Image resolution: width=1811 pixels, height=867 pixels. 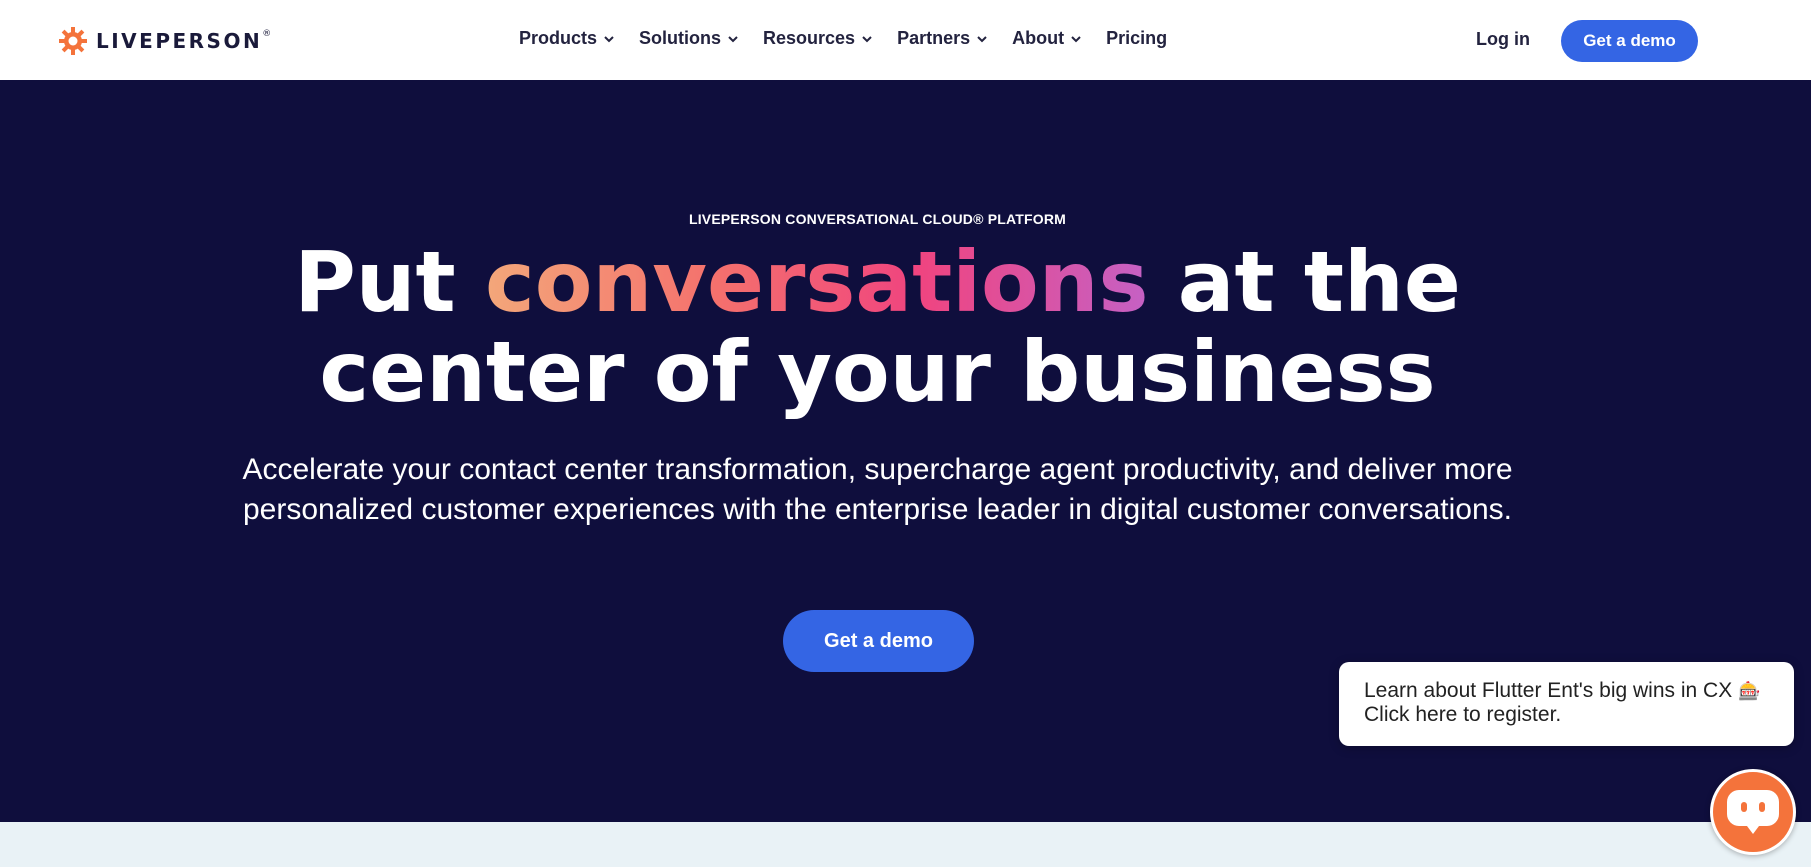 What do you see at coordinates (1304, 282) in the screenshot?
I see `headline-part2: at the` at bounding box center [1304, 282].